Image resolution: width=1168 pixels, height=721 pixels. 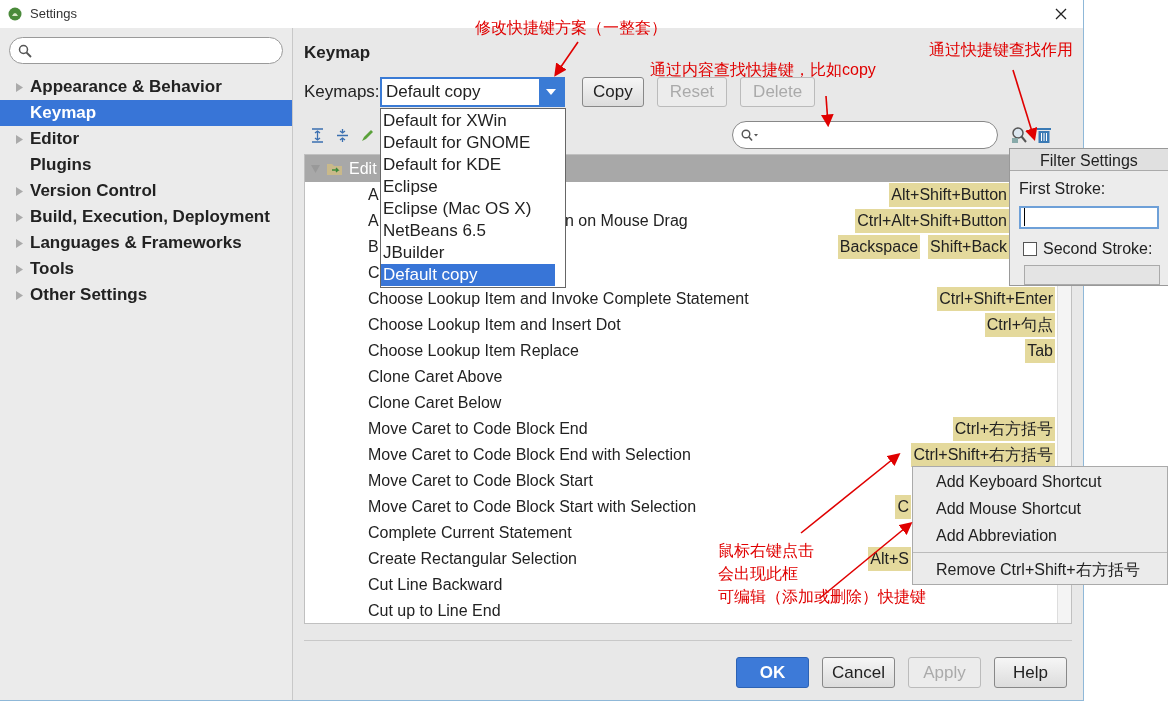 What do you see at coordinates (480, 481) in the screenshot?
I see `action-name: Move Caret to Code Block Start` at bounding box center [480, 481].